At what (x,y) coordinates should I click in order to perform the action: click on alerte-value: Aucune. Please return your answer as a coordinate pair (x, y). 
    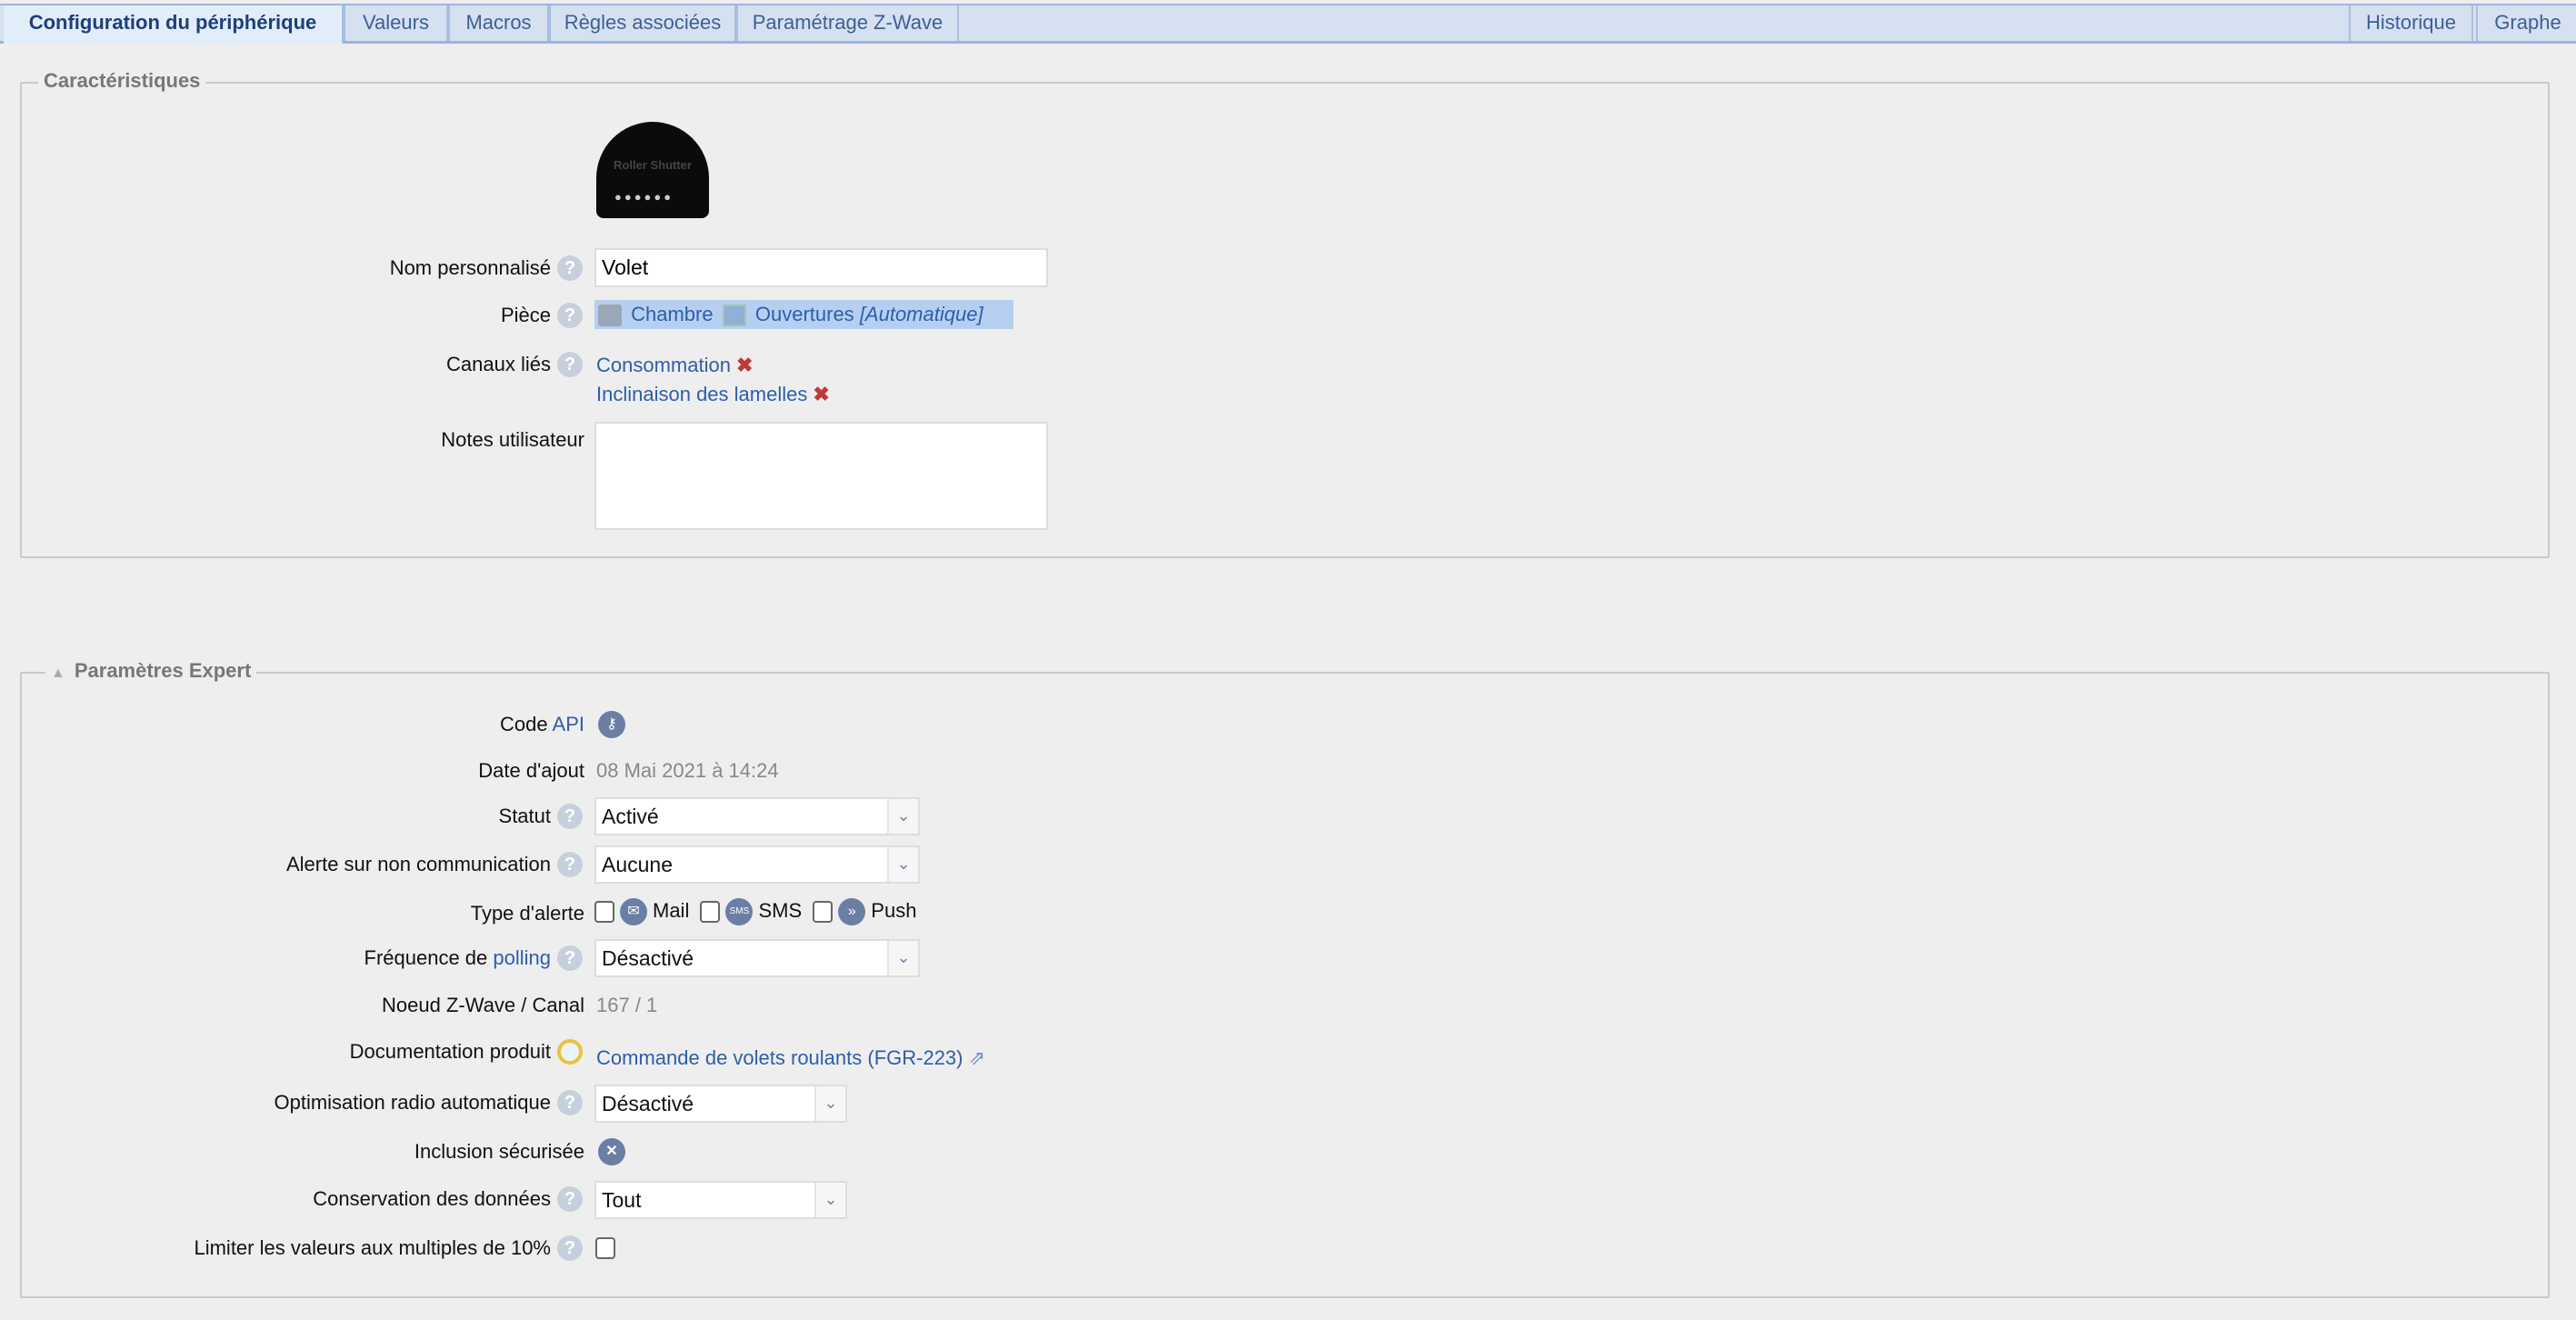
    Looking at the image, I should click on (638, 864).